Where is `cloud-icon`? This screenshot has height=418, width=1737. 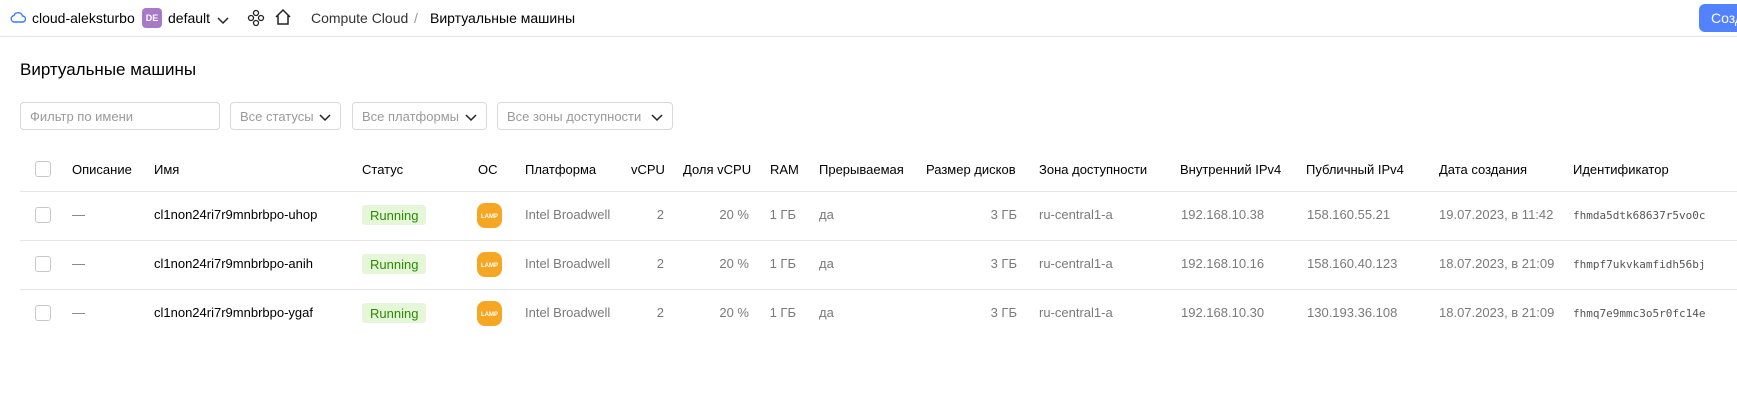 cloud-icon is located at coordinates (18, 19).